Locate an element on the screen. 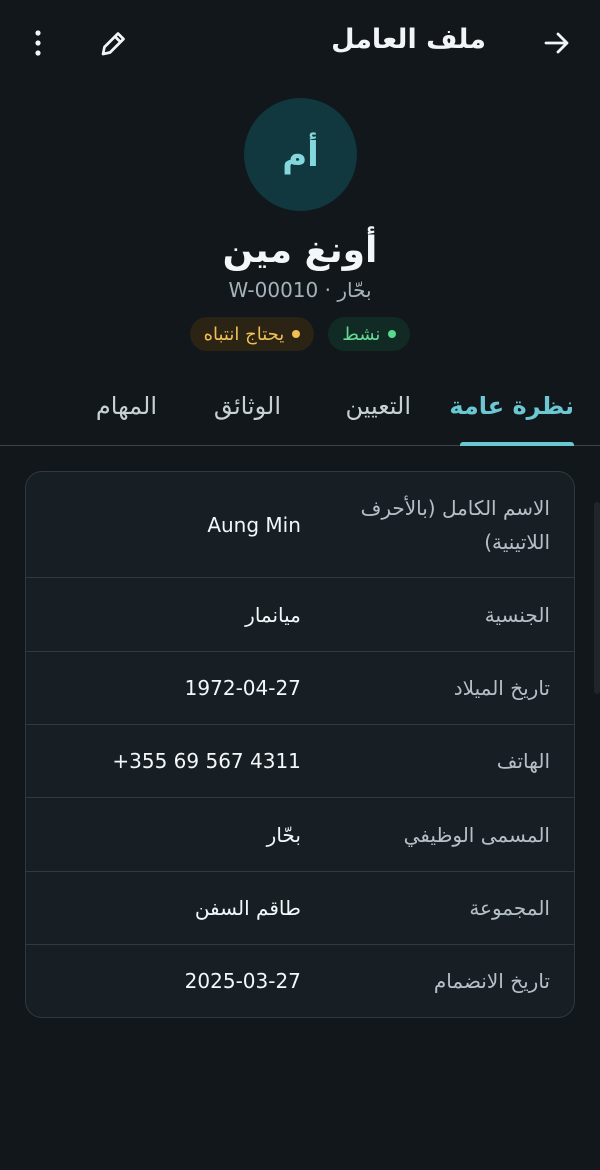 The height and width of the screenshot is (1170, 600). status-badges: نشط يحتاج انتباه is located at coordinates (300, 334).